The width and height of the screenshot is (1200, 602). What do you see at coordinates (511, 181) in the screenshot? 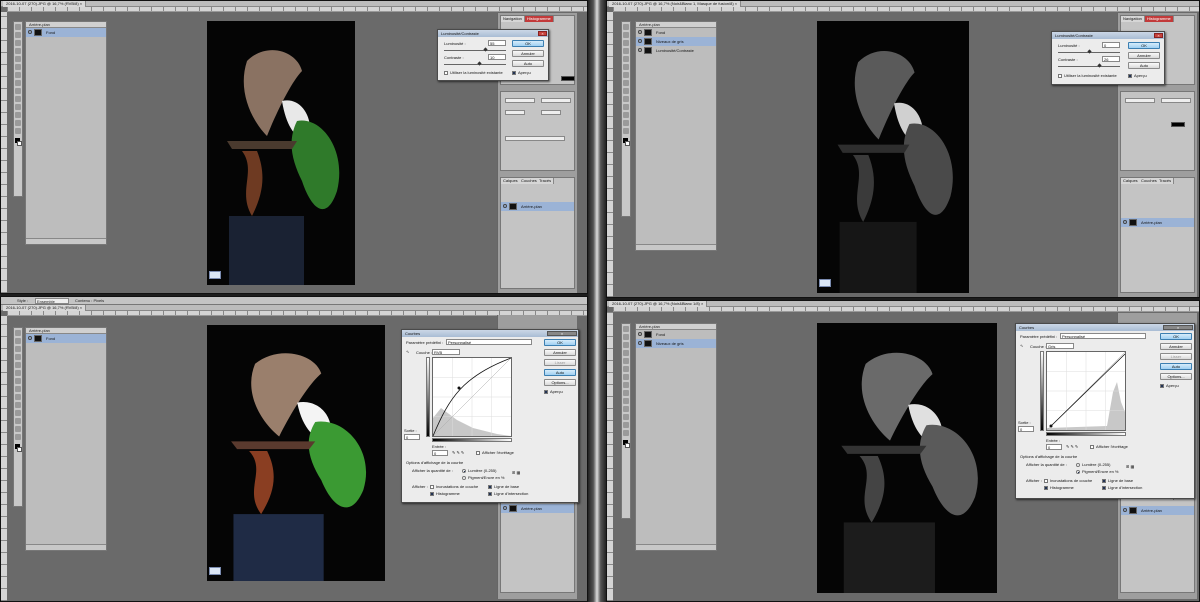
I see `tab-layers: Calques` at bounding box center [511, 181].